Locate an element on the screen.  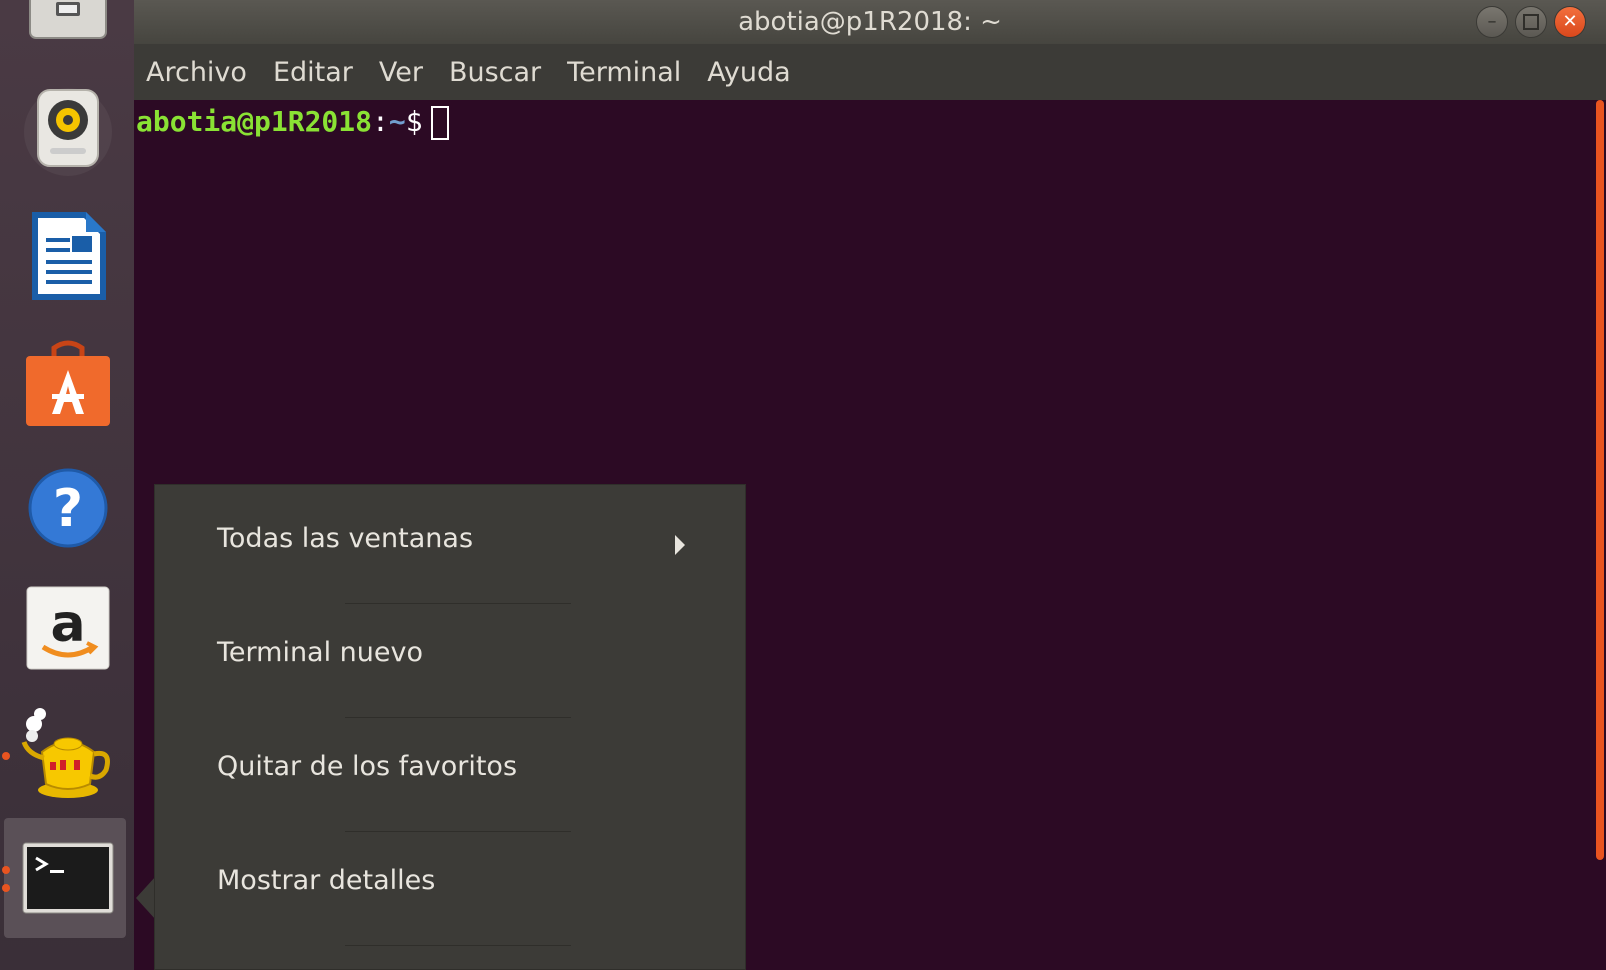
scrollbar is located at coordinates (1600, 535).